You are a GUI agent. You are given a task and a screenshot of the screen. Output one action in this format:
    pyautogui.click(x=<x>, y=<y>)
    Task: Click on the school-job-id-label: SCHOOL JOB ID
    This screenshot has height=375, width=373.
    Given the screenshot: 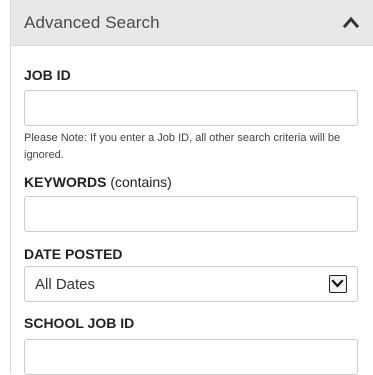 What is the action you would take?
    pyautogui.click(x=79, y=323)
    